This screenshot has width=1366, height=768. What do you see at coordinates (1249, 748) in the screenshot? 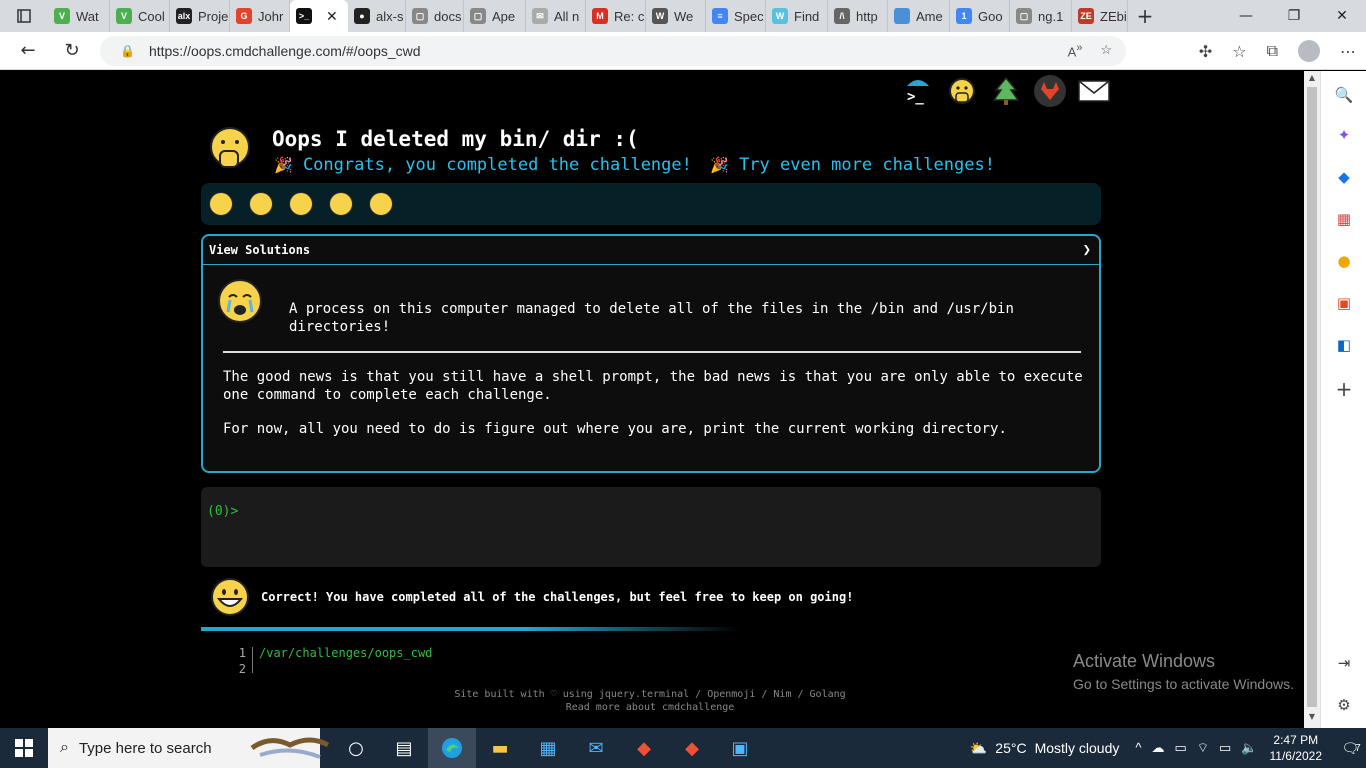
I see `volume-icon: 🔈` at bounding box center [1249, 748].